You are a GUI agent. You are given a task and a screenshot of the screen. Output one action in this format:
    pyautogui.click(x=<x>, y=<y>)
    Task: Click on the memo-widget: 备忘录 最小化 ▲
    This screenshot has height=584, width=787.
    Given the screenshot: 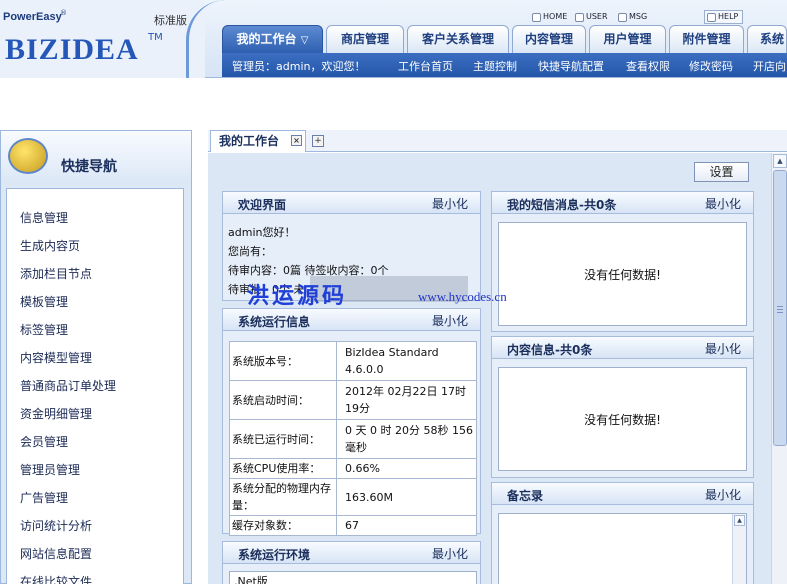 What is the action you would take?
    pyautogui.click(x=622, y=533)
    